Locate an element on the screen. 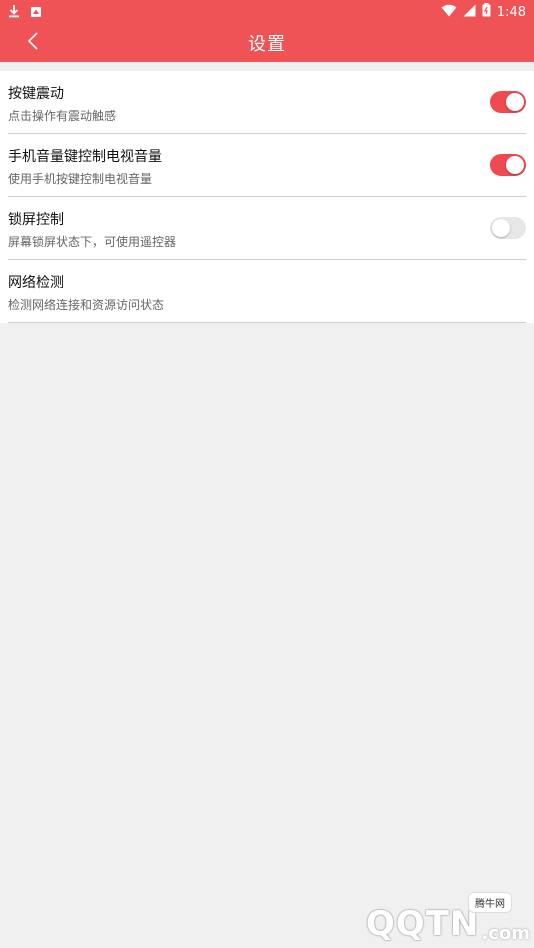  status-right: 1:48 is located at coordinates (483, 12).